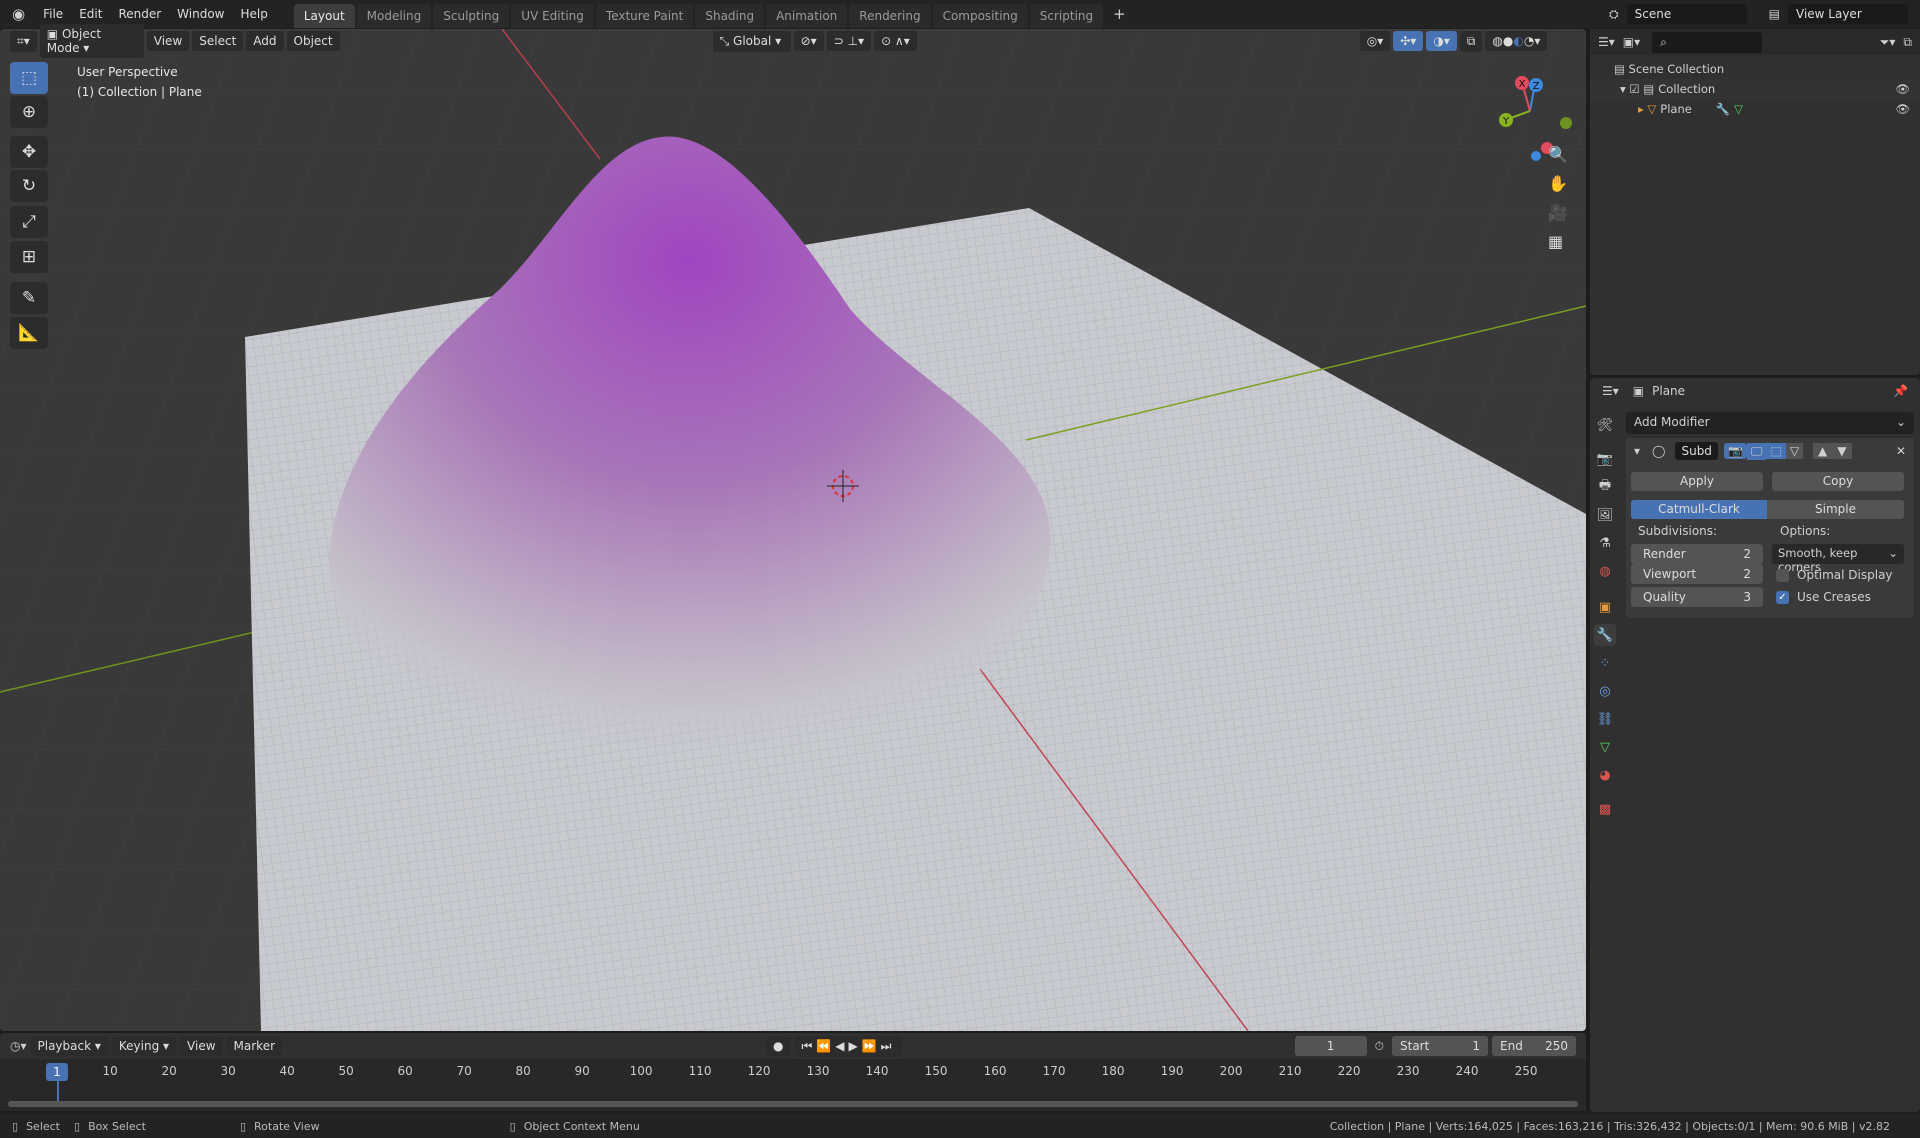 This screenshot has height=1138, width=1920. Describe the element at coordinates (1888, 42) in the screenshot. I see `filter-icon: ⏷▾` at that location.